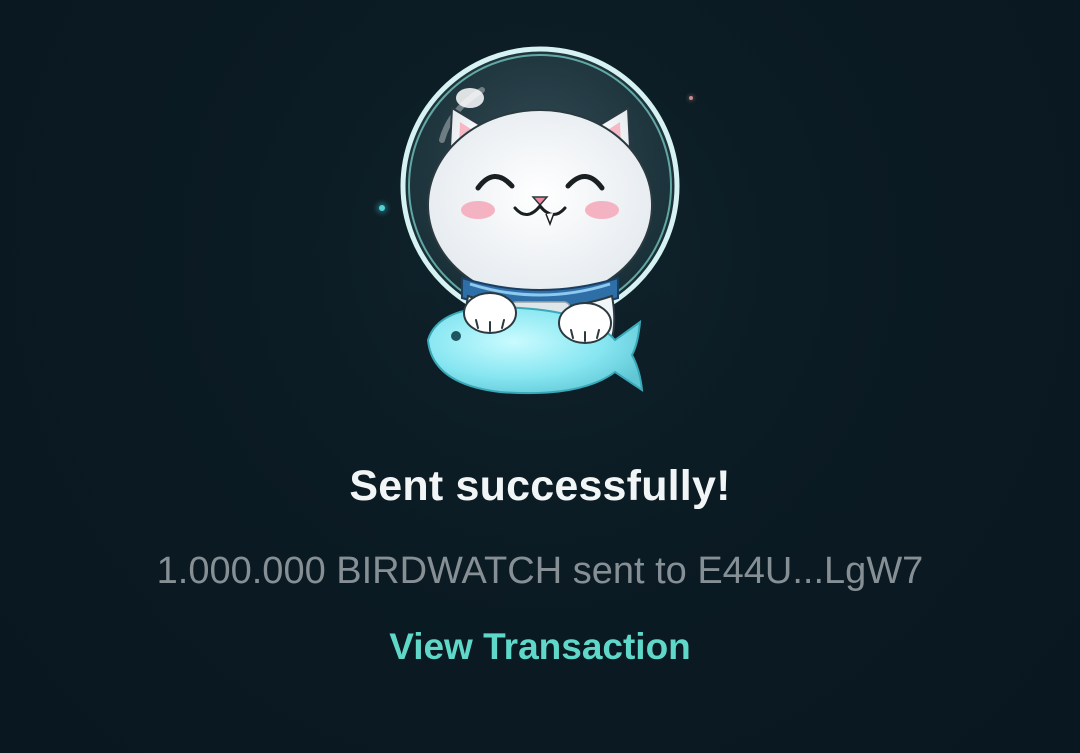 The image size is (1080, 753). Describe the element at coordinates (540, 571) in the screenshot. I see `transfer-summary: 1.000.000 BIRDWATCH sent to E44U...LgW7` at that location.